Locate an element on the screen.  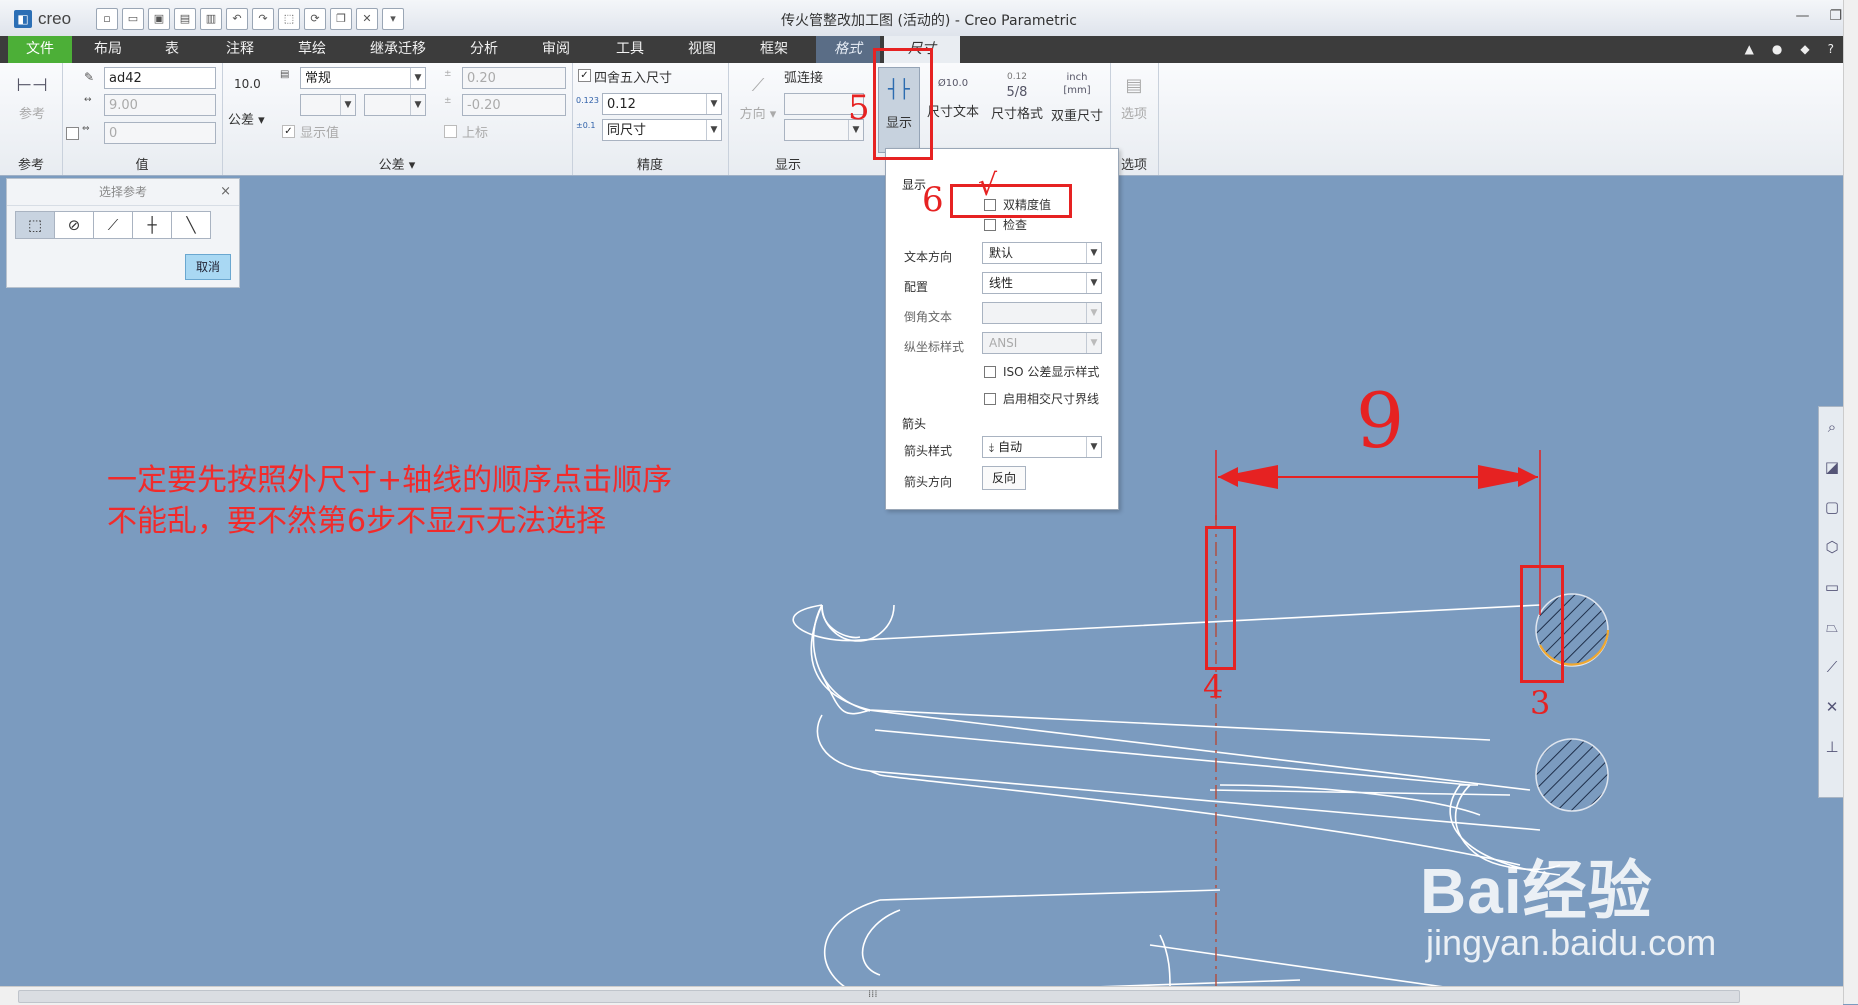
lower-tolerance-field: -0.20 is located at coordinates (514, 105).